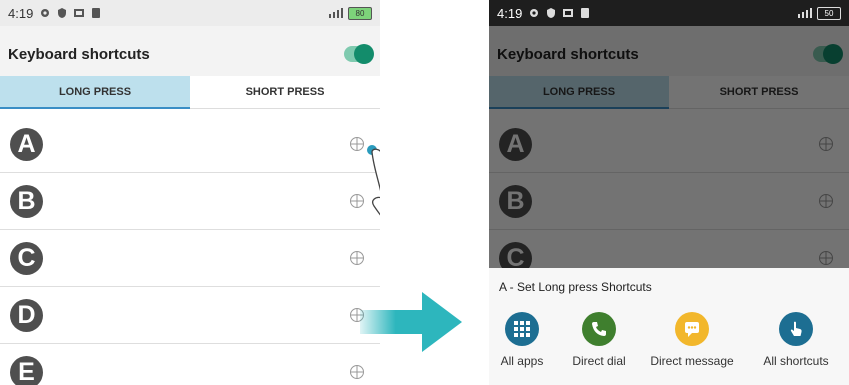 The width and height of the screenshot is (849, 385). I want to click on grid-icon, so click(522, 329).